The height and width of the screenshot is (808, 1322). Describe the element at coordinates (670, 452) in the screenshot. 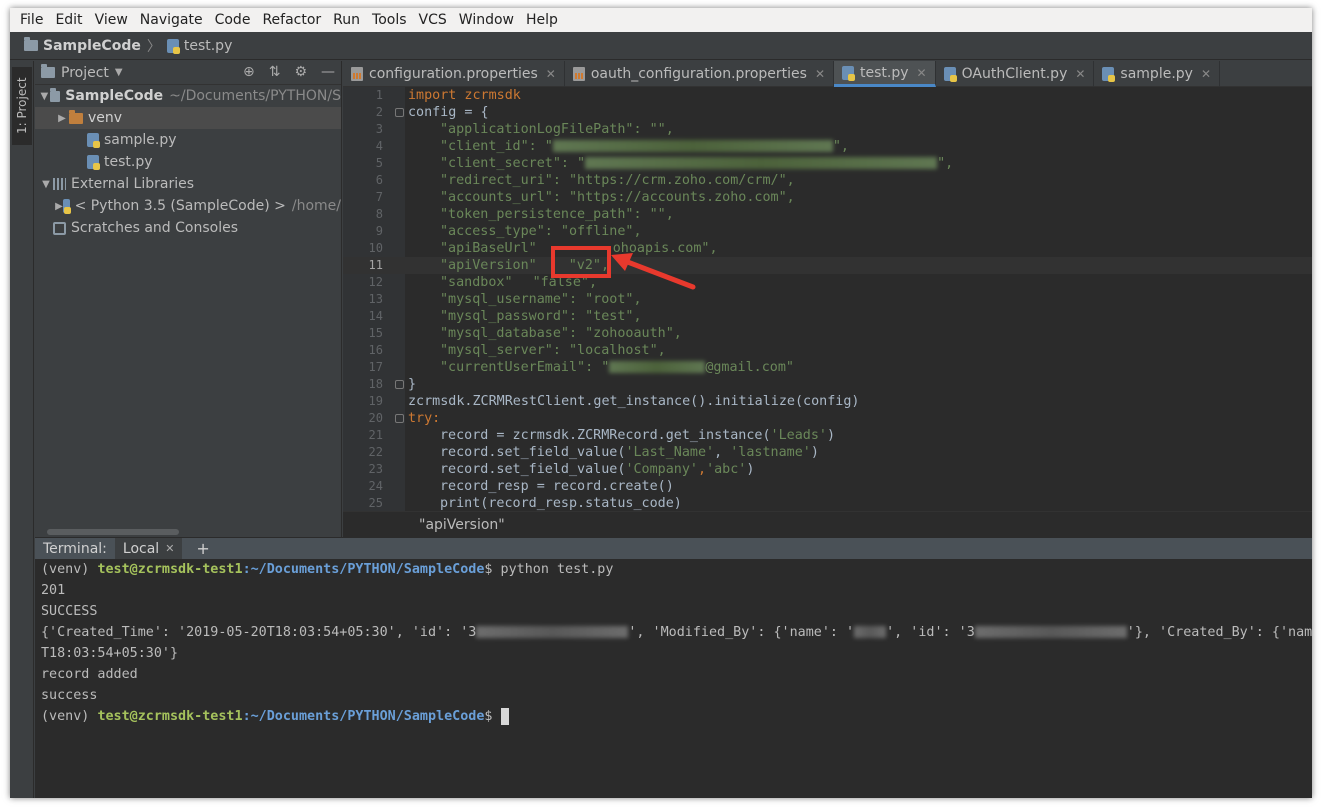

I see `code-text: 'Last_Name'` at that location.